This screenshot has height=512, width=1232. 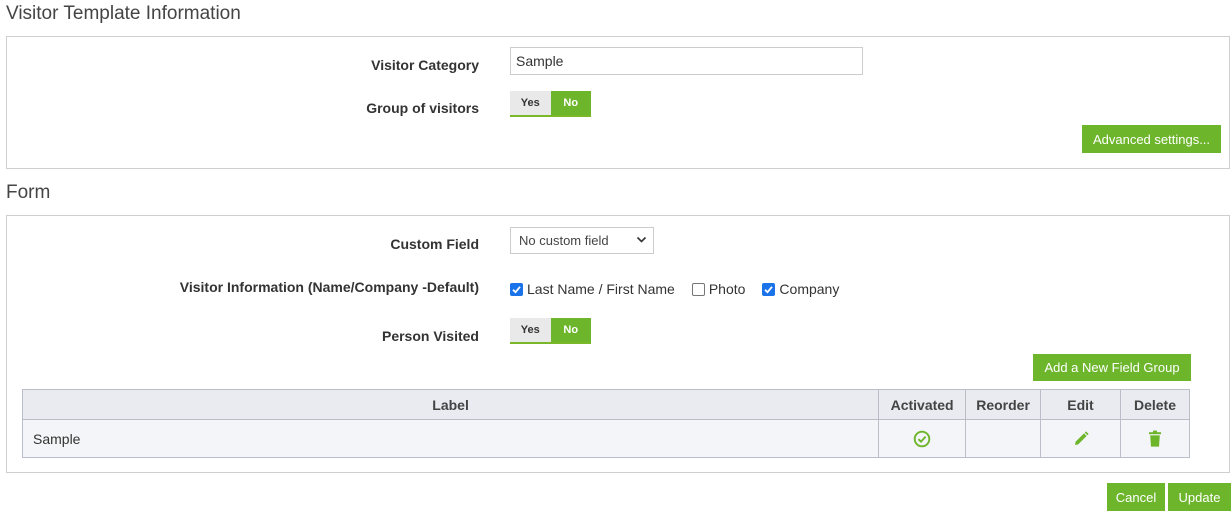 What do you see at coordinates (1080, 404) in the screenshot?
I see `header-edit: Edit` at bounding box center [1080, 404].